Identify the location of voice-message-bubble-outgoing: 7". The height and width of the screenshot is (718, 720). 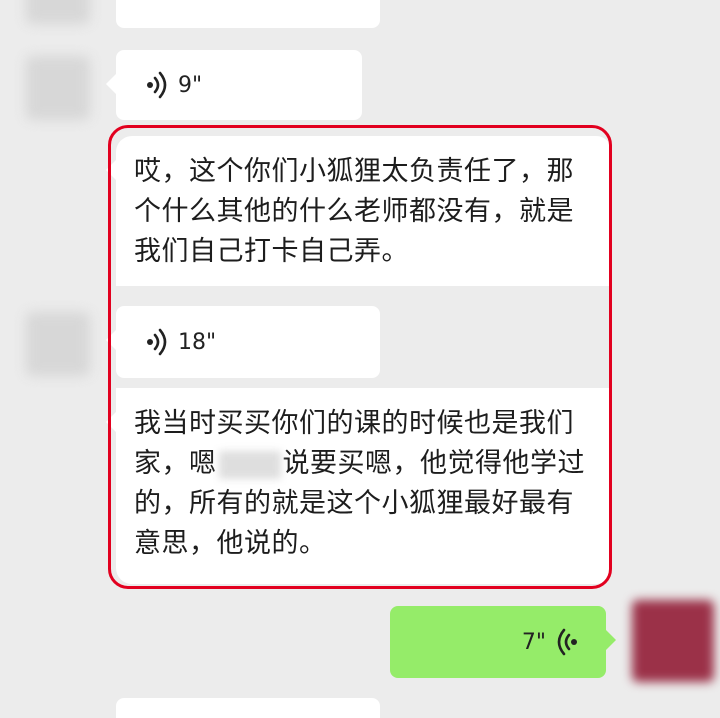
(503, 642).